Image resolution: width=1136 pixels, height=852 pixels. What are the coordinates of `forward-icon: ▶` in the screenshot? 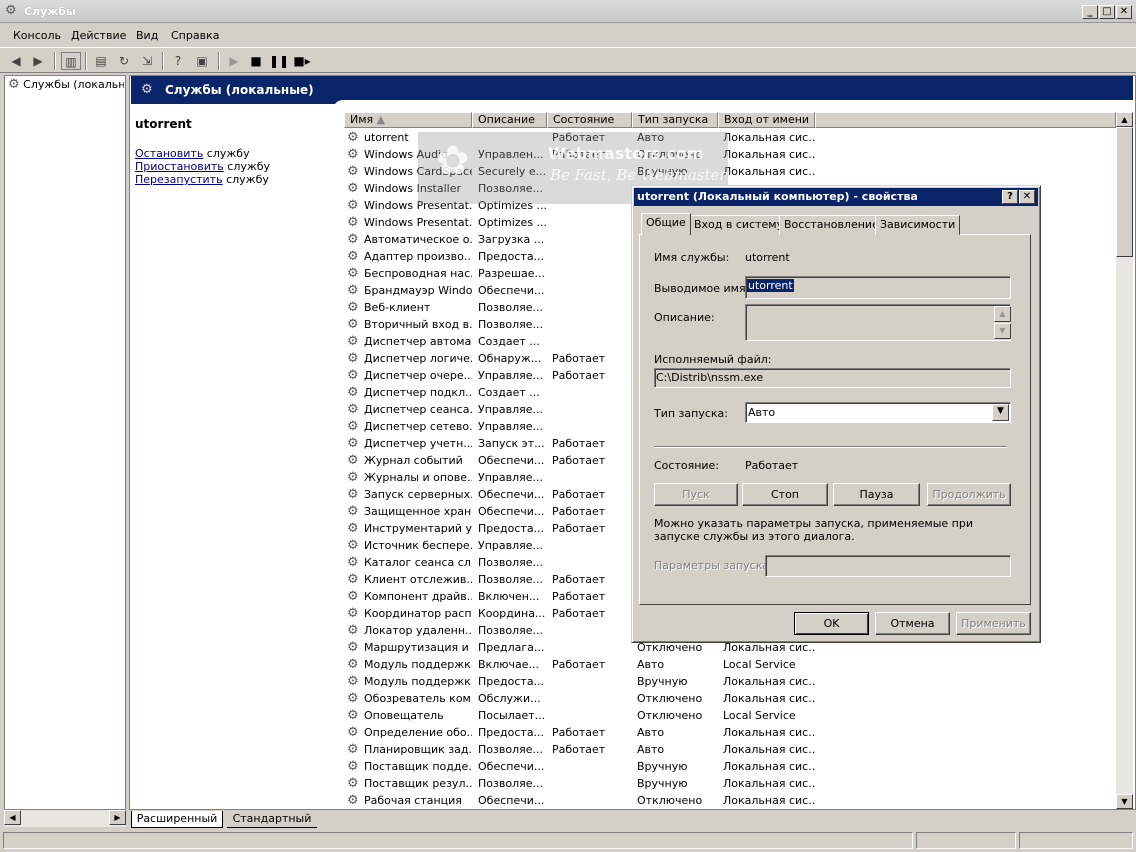 It's located at (38, 61).